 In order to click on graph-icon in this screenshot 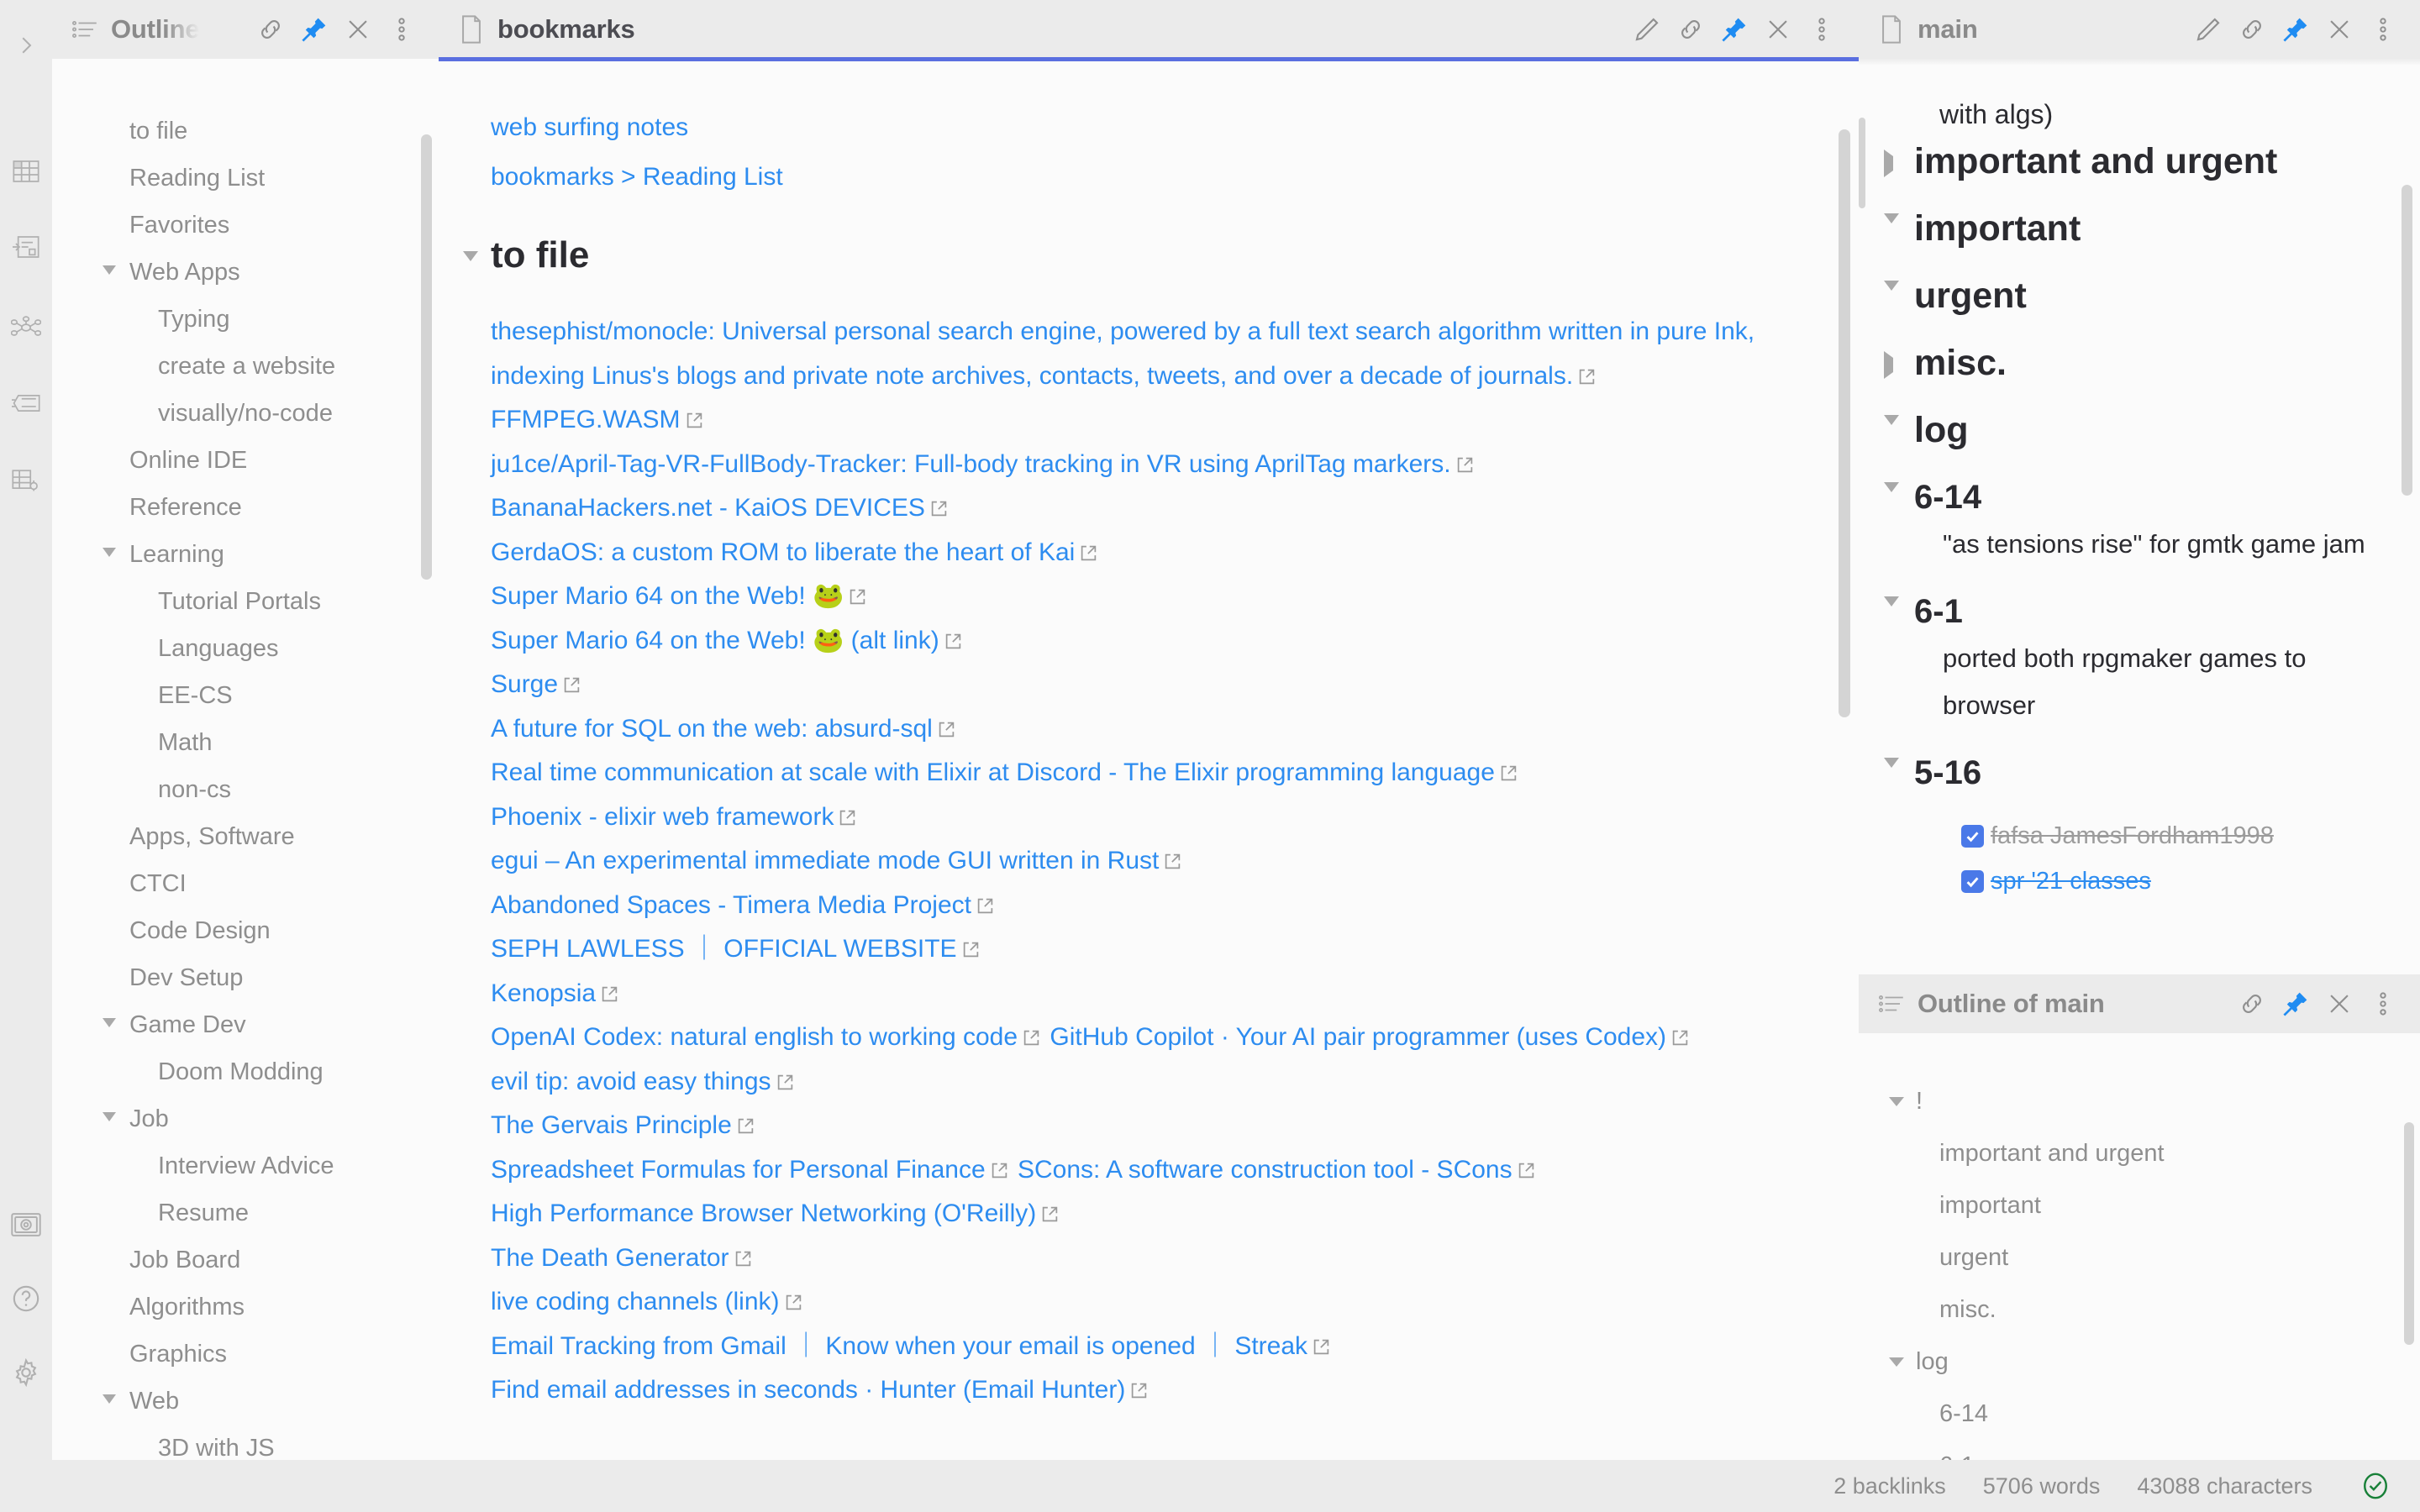, I will do `click(26, 327)`.